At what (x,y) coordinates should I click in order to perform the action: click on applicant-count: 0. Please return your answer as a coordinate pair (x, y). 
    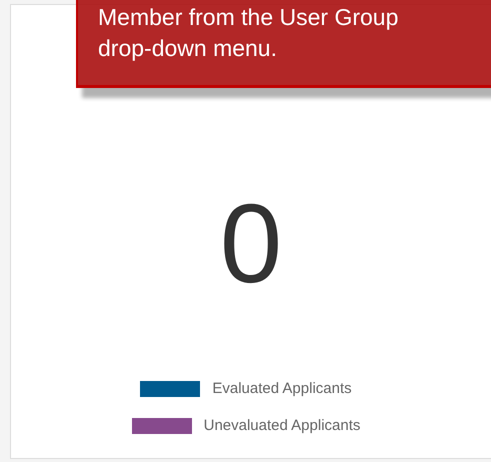
    Looking at the image, I should click on (251, 244).